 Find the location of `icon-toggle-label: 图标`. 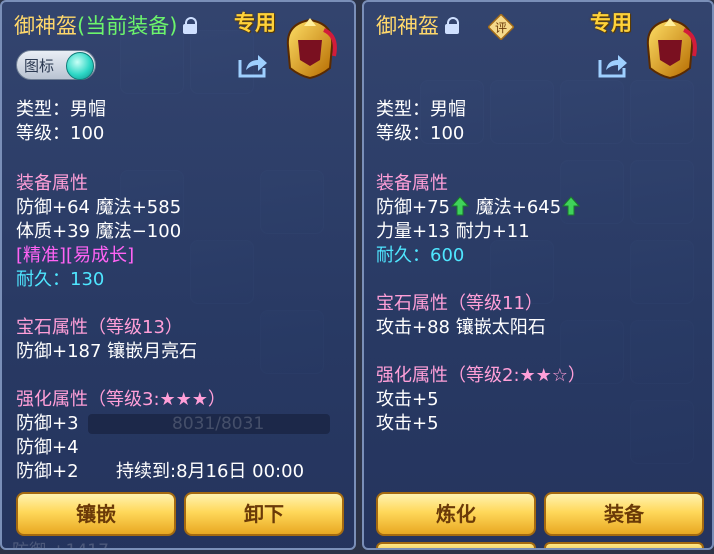

icon-toggle-label: 图标 is located at coordinates (39, 66).